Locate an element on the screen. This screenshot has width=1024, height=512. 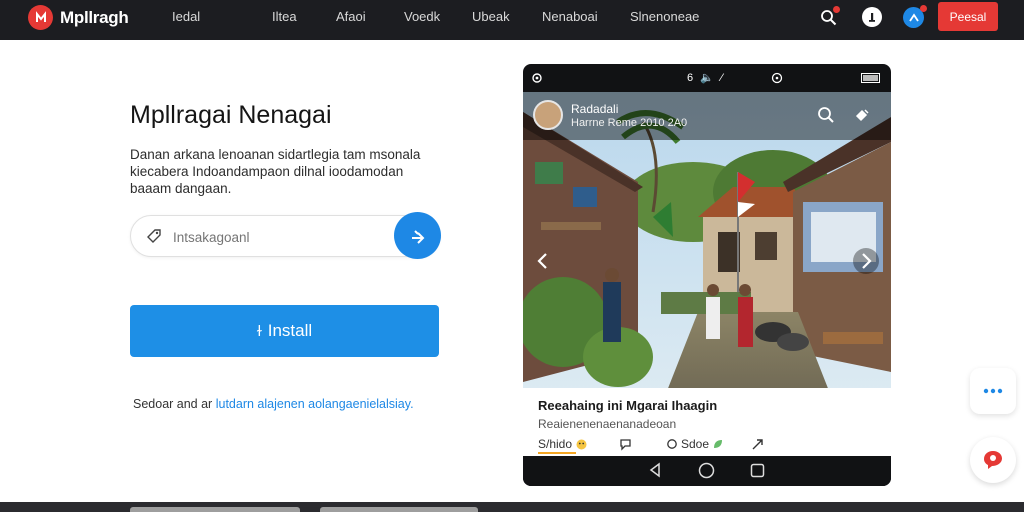
author-avatar is located at coordinates (548, 115).